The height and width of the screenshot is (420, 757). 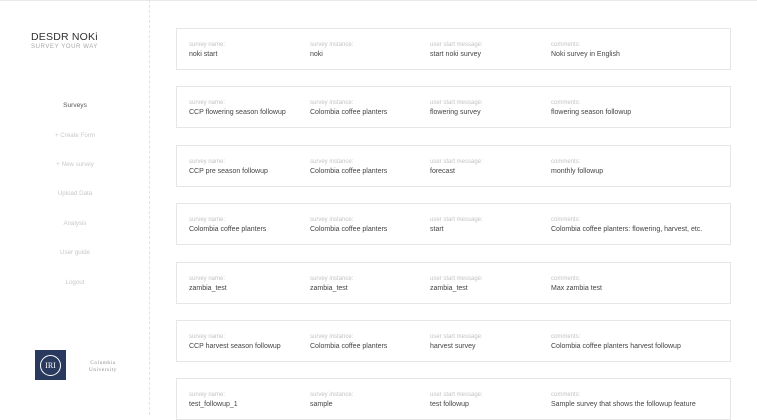 I want to click on university-text: University, so click(x=103, y=370).